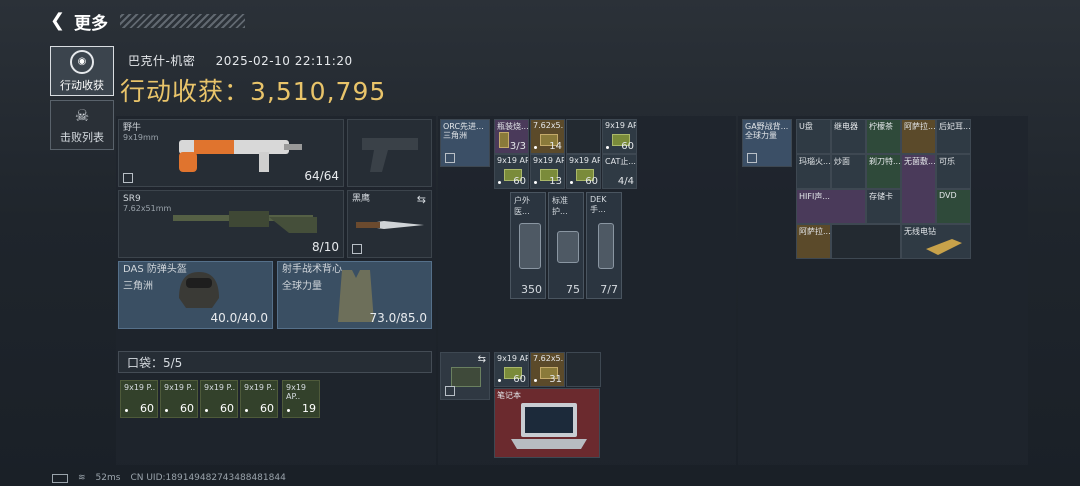 The height and width of the screenshot is (486, 1080). Describe the element at coordinates (528, 245) in the screenshot. I see `med-kit-item: 户外医... 350` at that location.